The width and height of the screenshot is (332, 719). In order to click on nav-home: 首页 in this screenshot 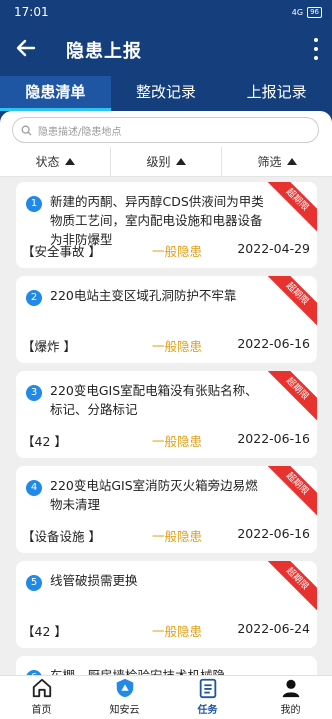, I will do `click(41, 697)`.